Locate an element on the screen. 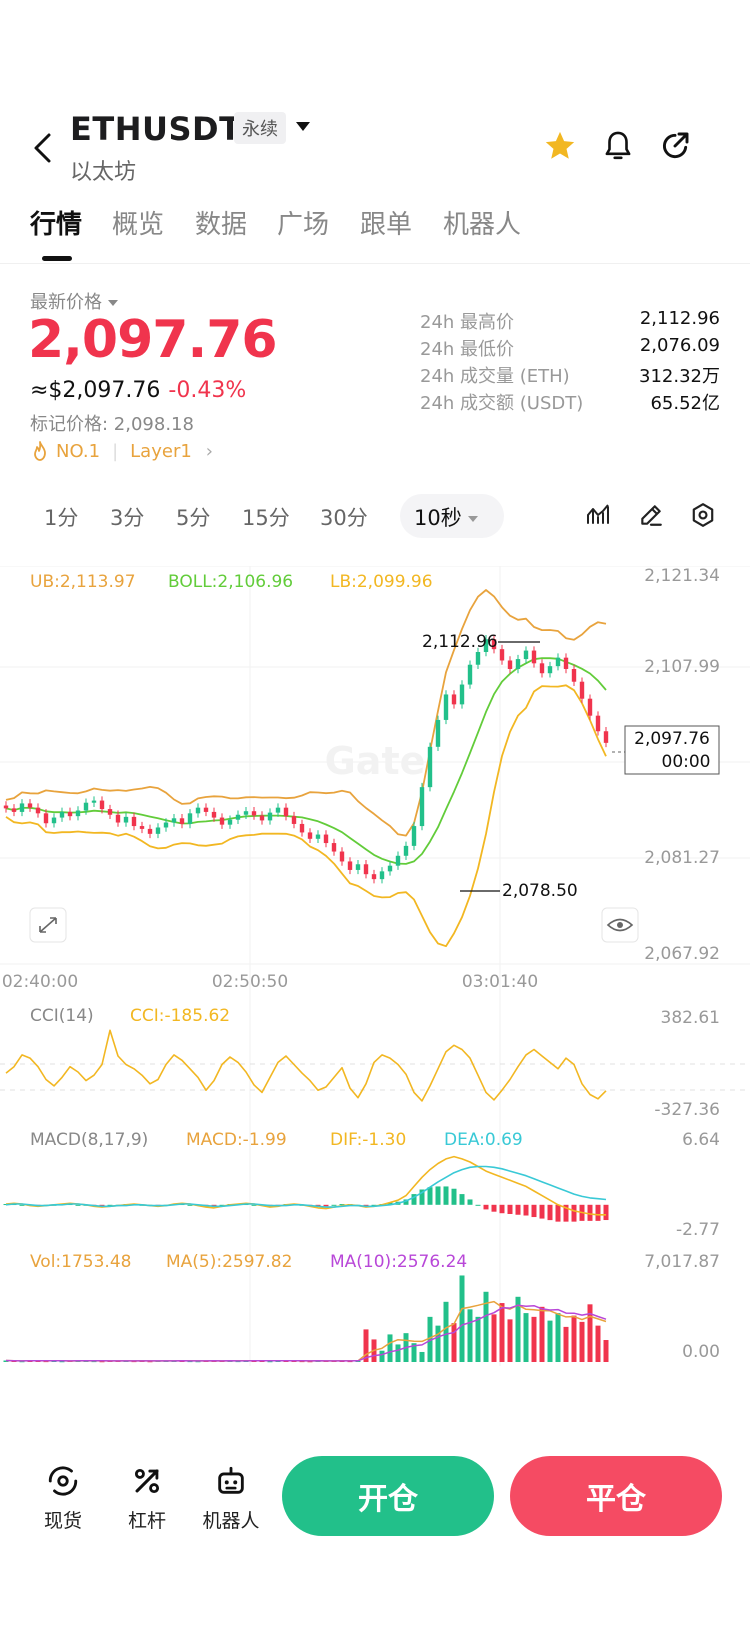  legend-lb: LB:2,099.96 is located at coordinates (381, 582).